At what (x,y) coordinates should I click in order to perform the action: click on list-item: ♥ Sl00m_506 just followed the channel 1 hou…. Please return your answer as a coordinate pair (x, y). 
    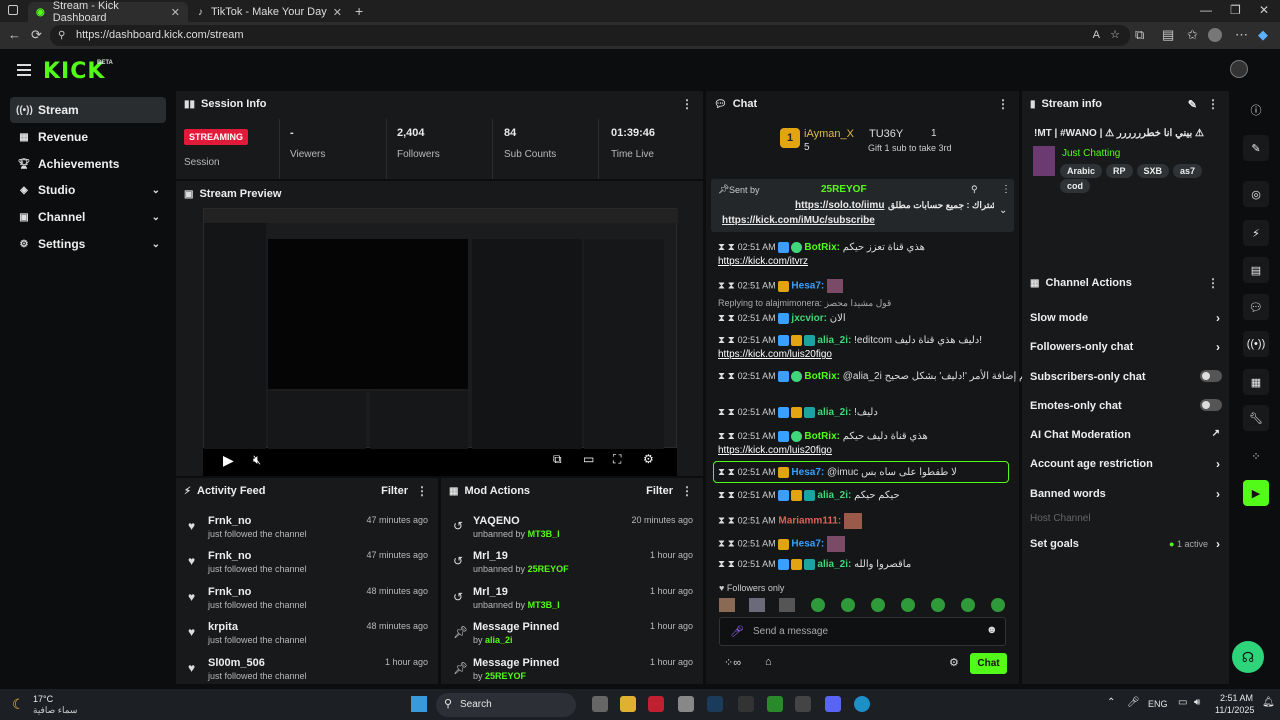
    Looking at the image, I should click on (307, 670).